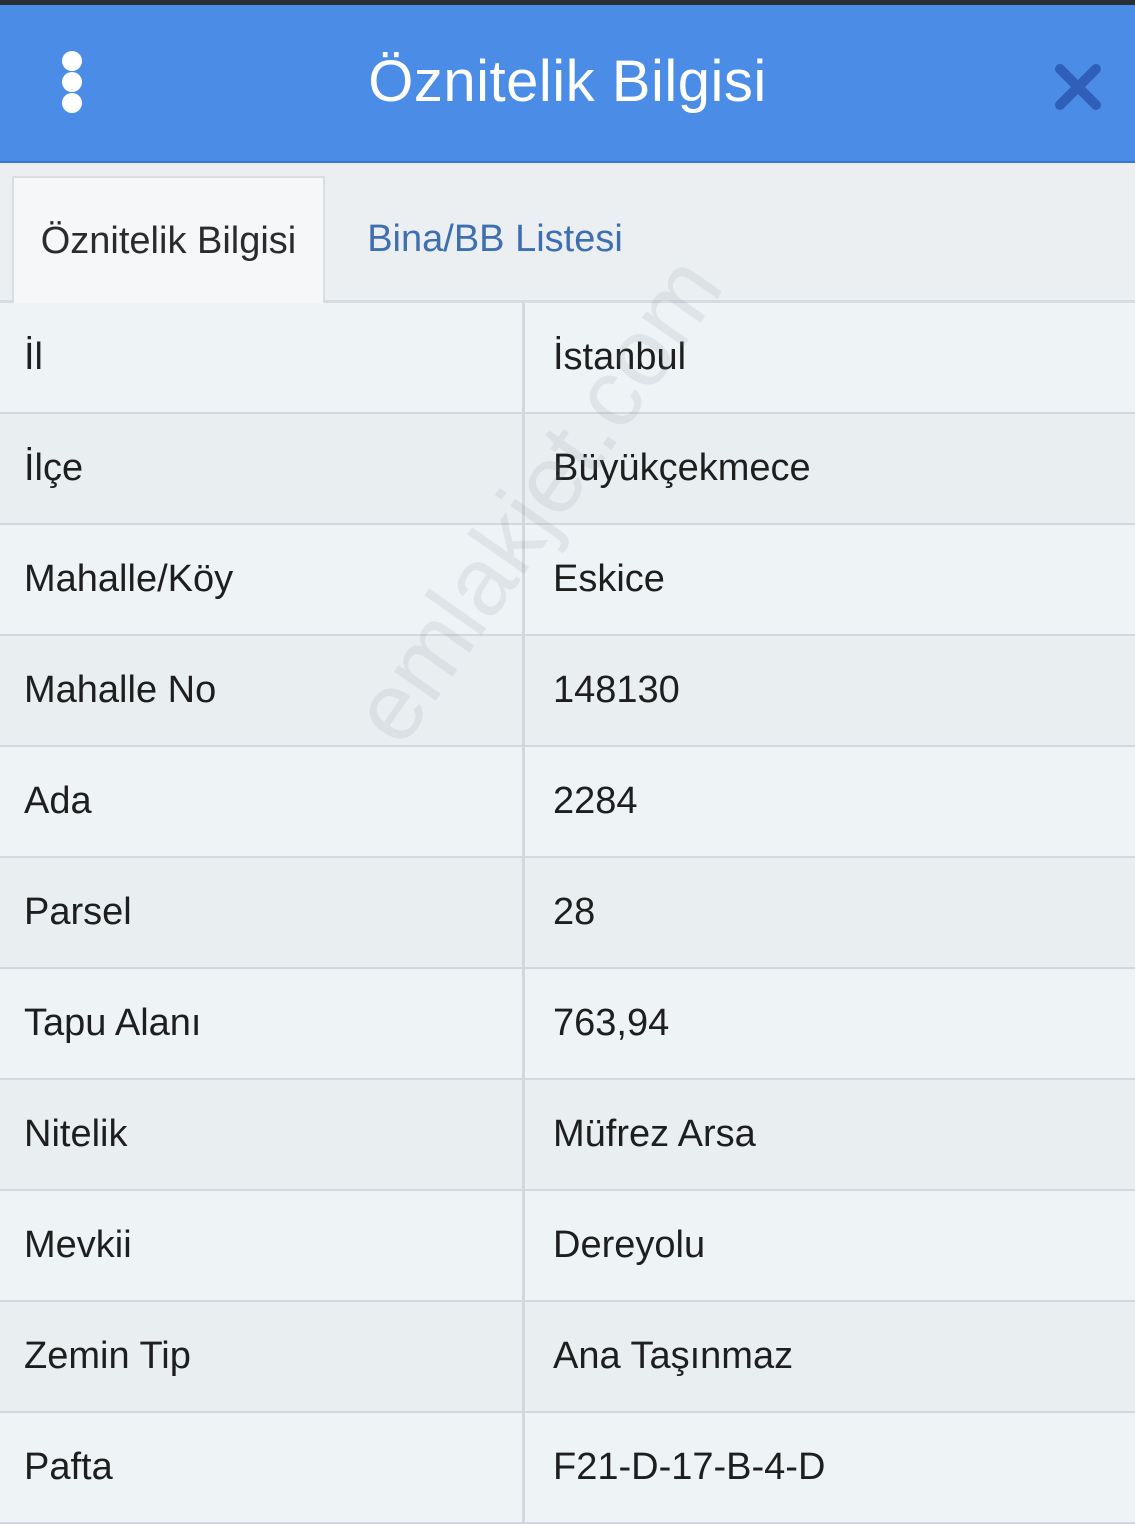 The image size is (1135, 1524). I want to click on row-value: 2284, so click(595, 801).